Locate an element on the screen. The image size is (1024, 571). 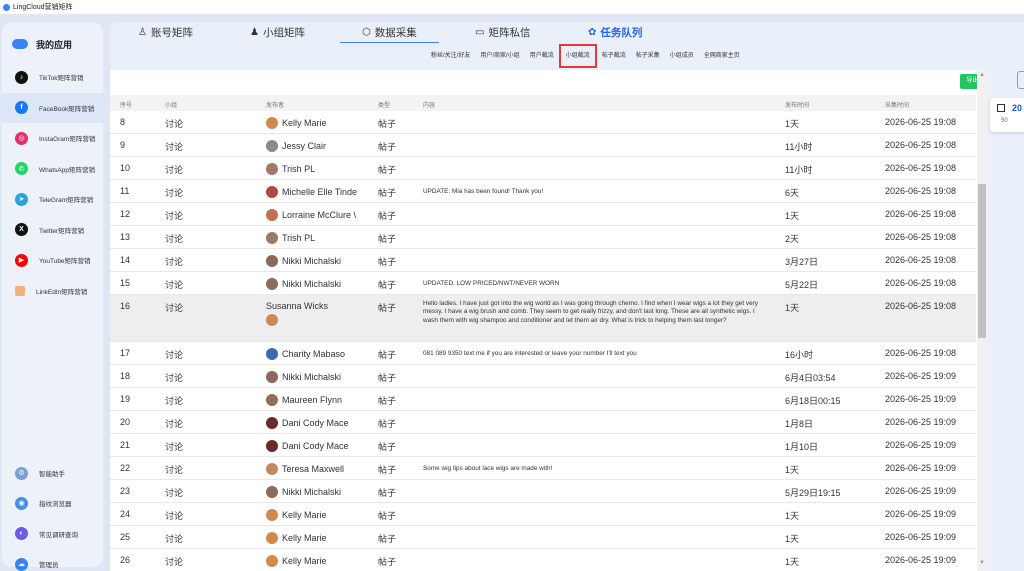
sidebar-item-1: f FaceBook矩阵营销 is located at coordinates (52, 107).